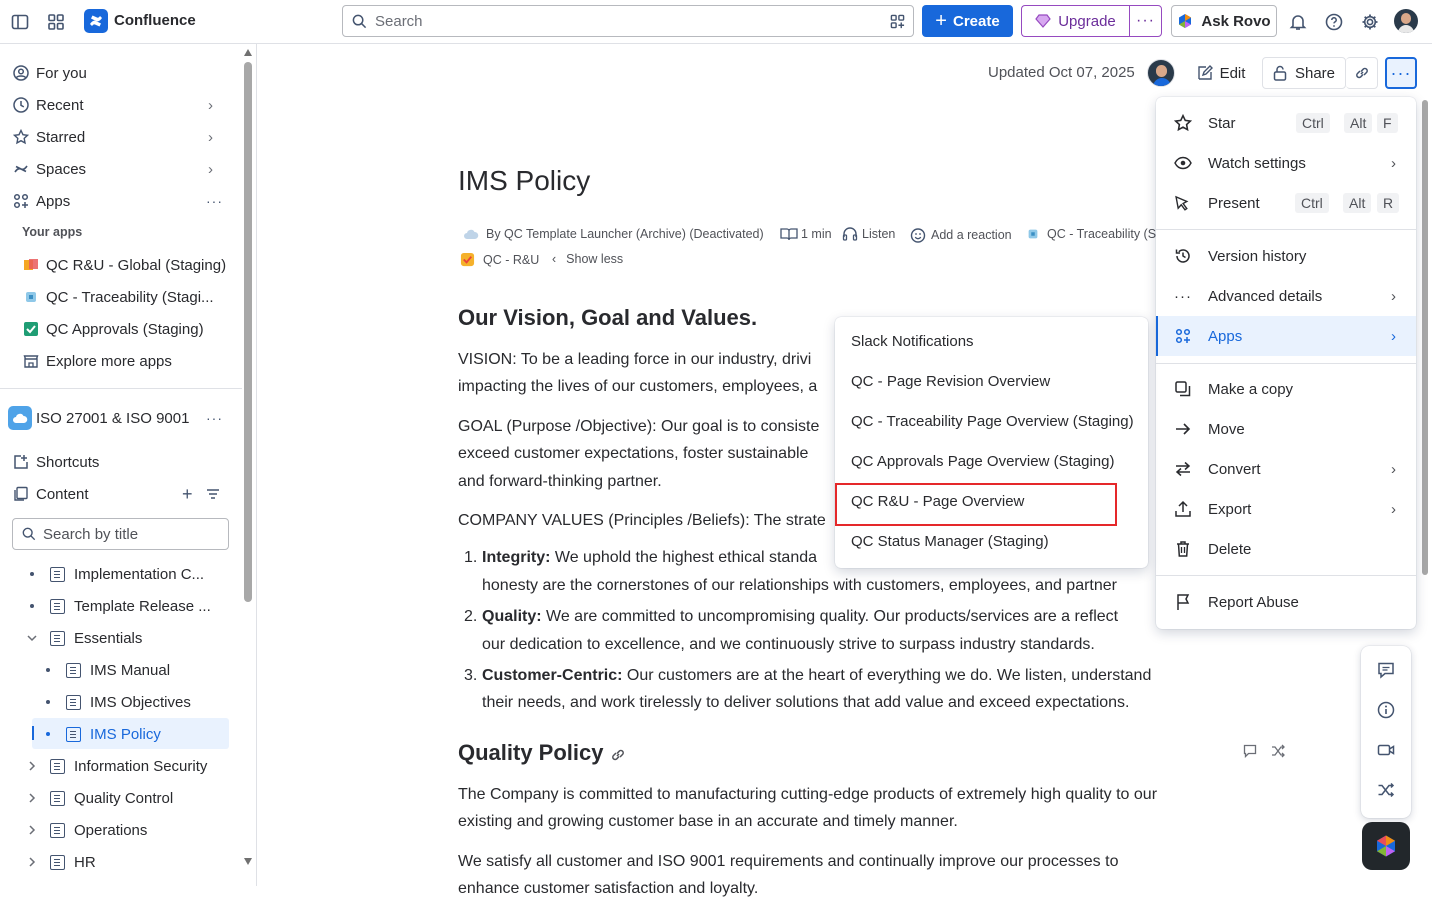 This screenshot has width=1432, height=902. I want to click on toggle-sidebar-icon, so click(20, 22).